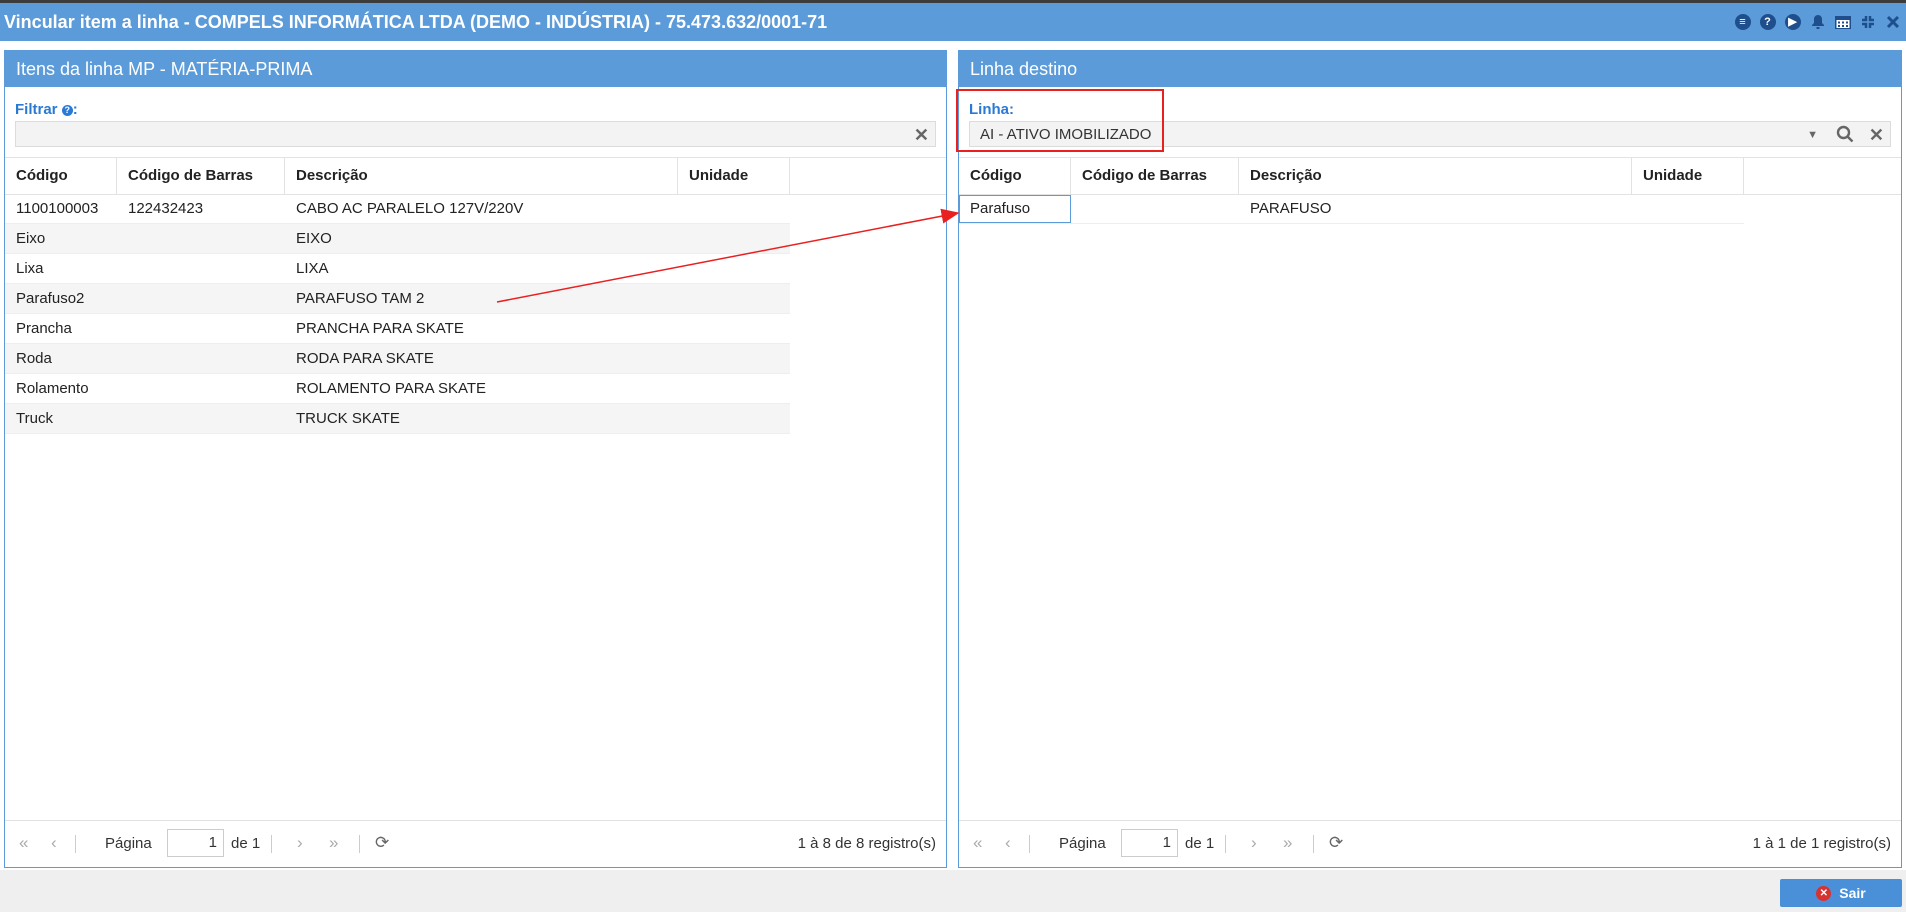 The image size is (1906, 912). What do you see at coordinates (1876, 135) in the screenshot?
I see `clear-linha-icon: ✕` at bounding box center [1876, 135].